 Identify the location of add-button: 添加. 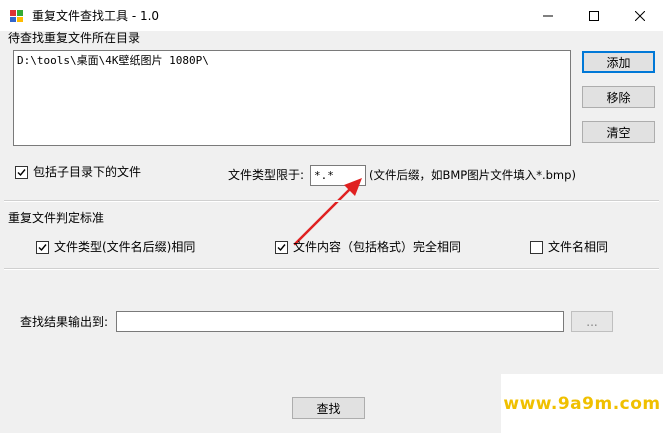
(618, 62).